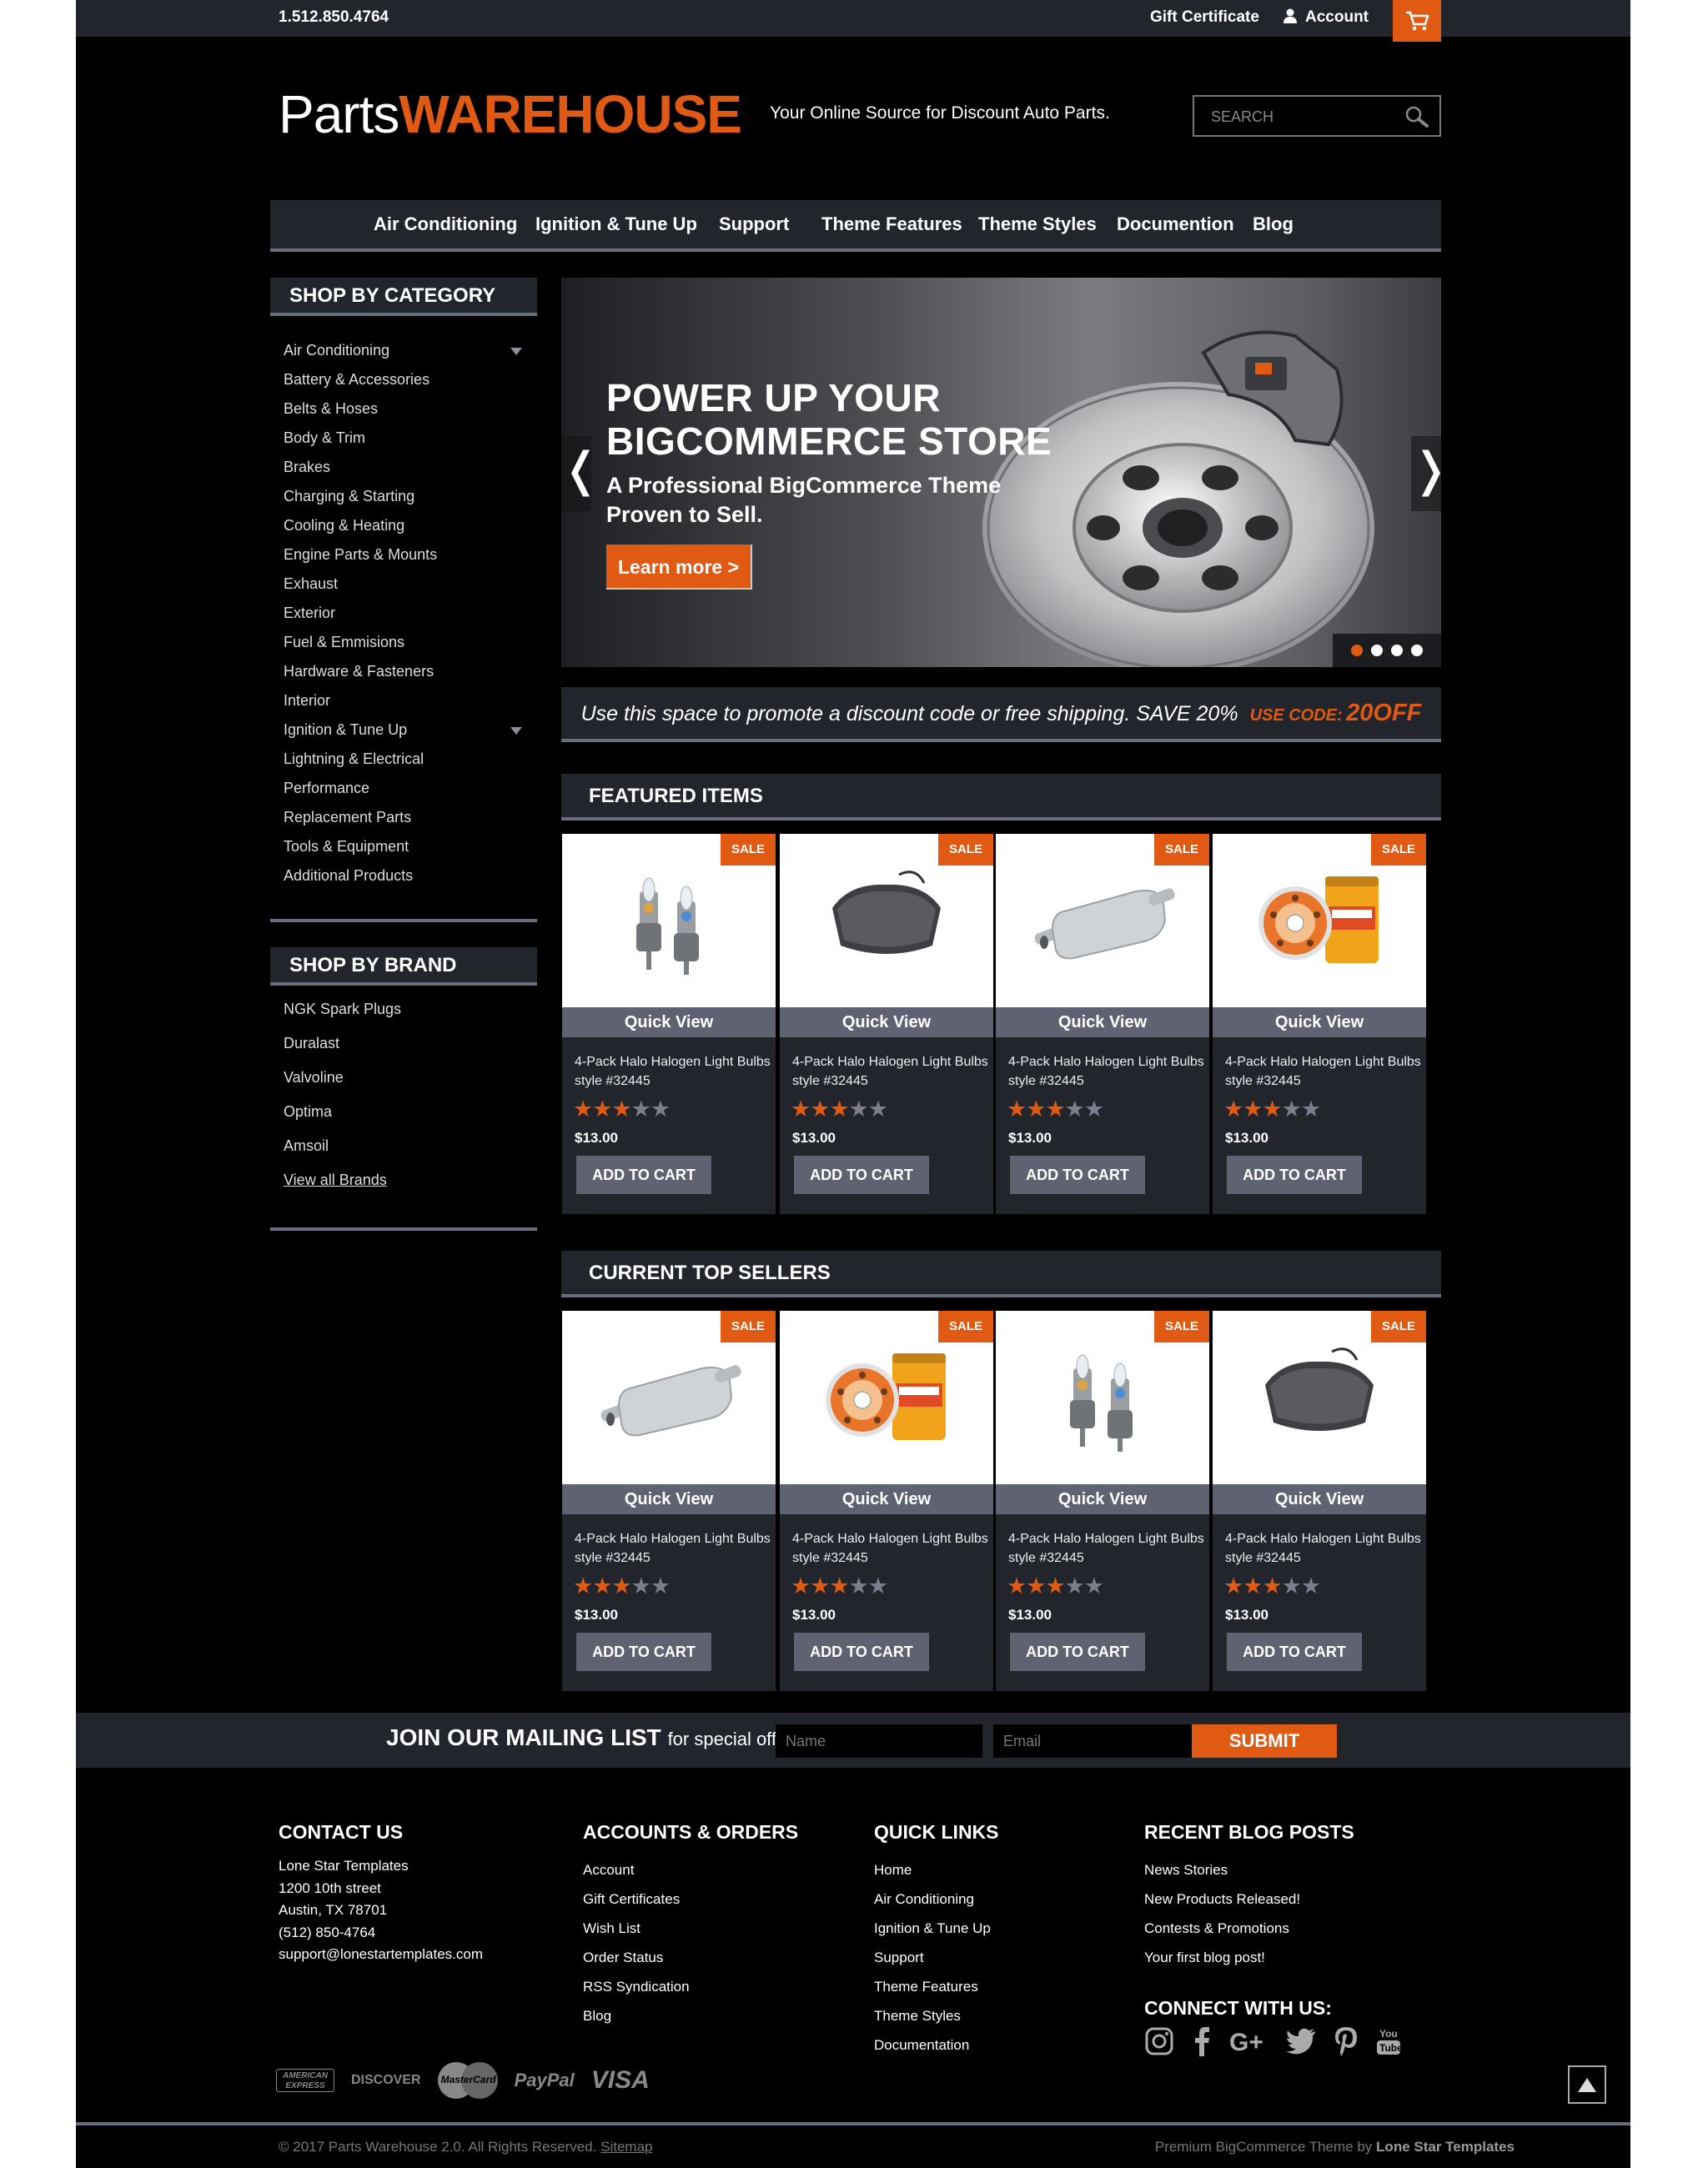 The width and height of the screenshot is (1708, 2168). What do you see at coordinates (409, 1009) in the screenshot?
I see `brand-item: NGK Spark Plugs` at bounding box center [409, 1009].